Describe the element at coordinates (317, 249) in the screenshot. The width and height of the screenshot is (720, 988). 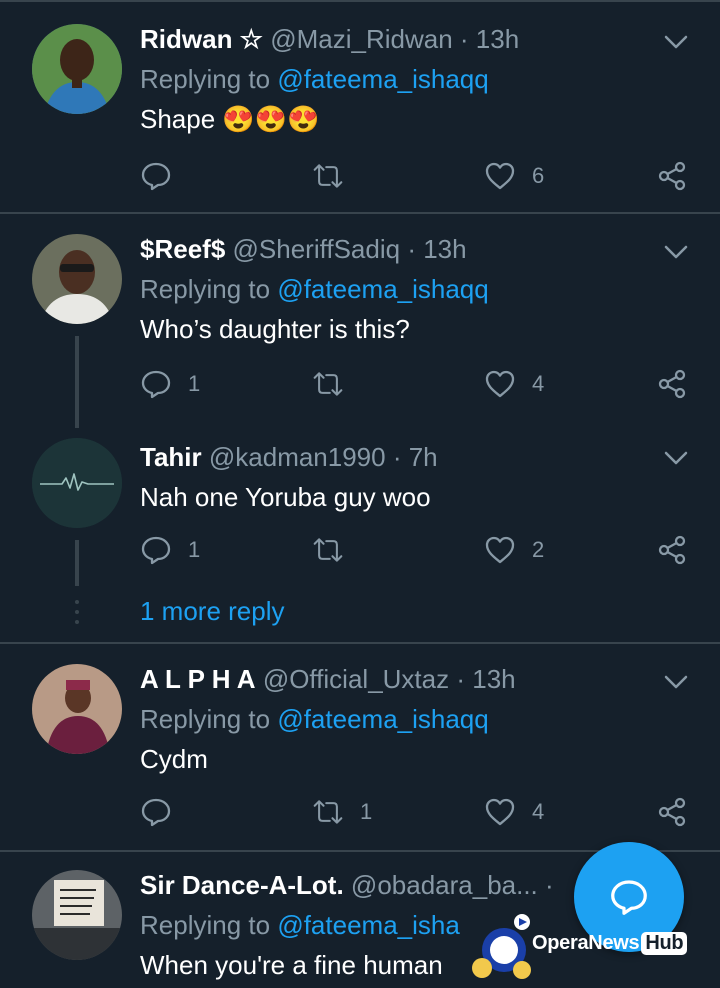
I see `author-handle: @SheriffSadiq` at that location.